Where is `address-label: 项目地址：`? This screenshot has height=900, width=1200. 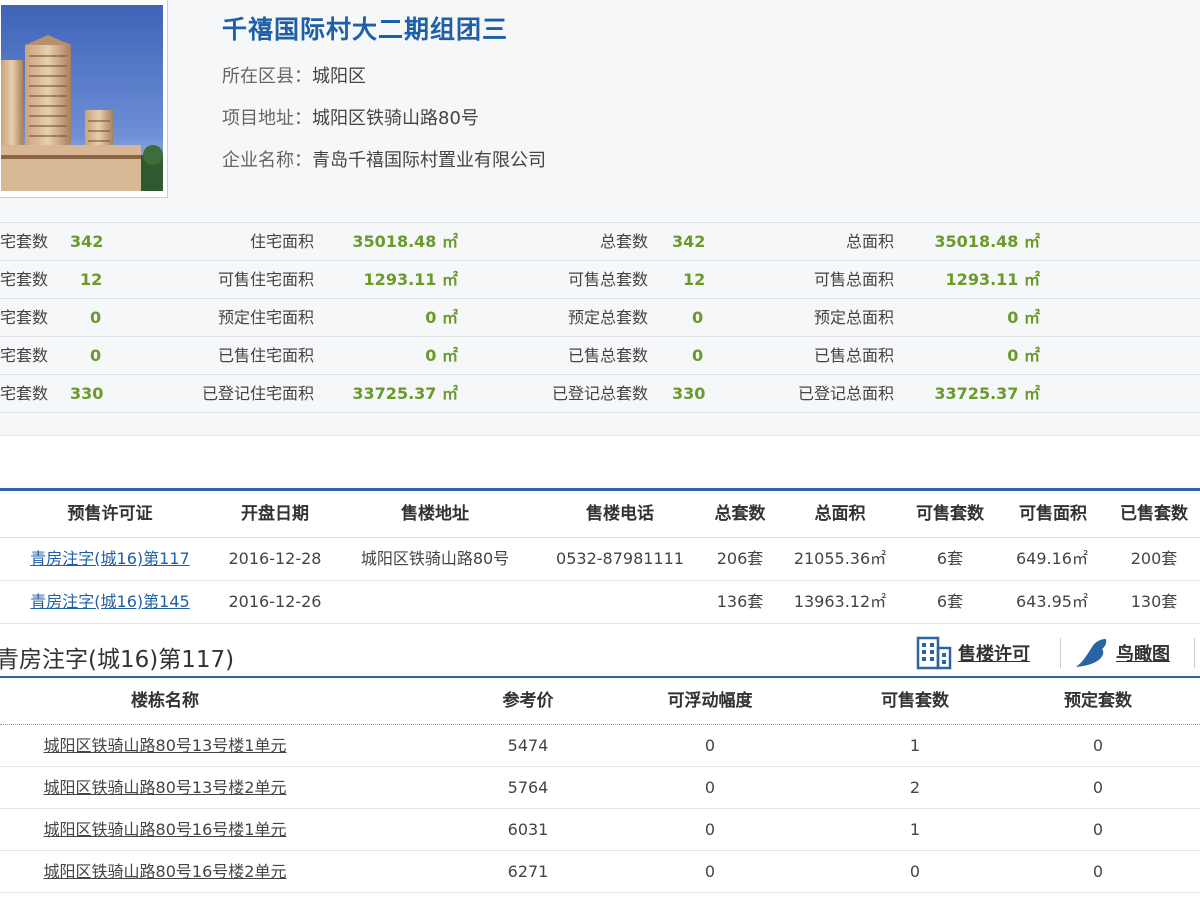 address-label: 项目地址： is located at coordinates (267, 118).